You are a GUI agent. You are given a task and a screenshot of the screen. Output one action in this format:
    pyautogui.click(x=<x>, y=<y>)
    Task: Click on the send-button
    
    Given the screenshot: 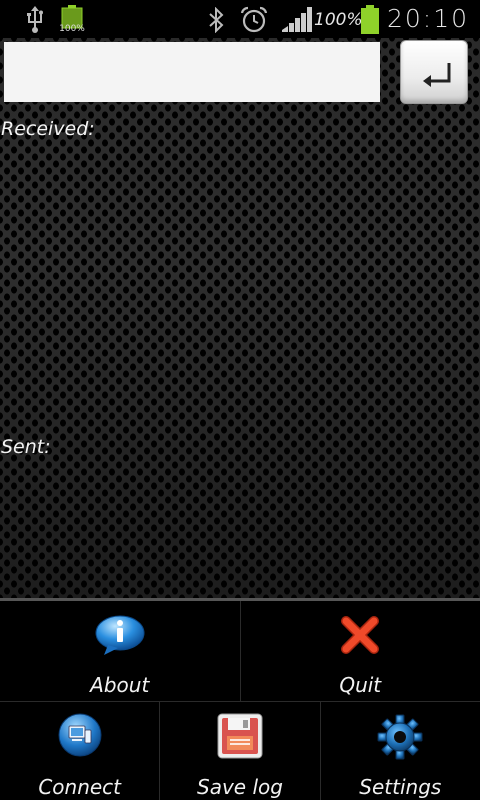 What is the action you would take?
    pyautogui.click(x=434, y=72)
    